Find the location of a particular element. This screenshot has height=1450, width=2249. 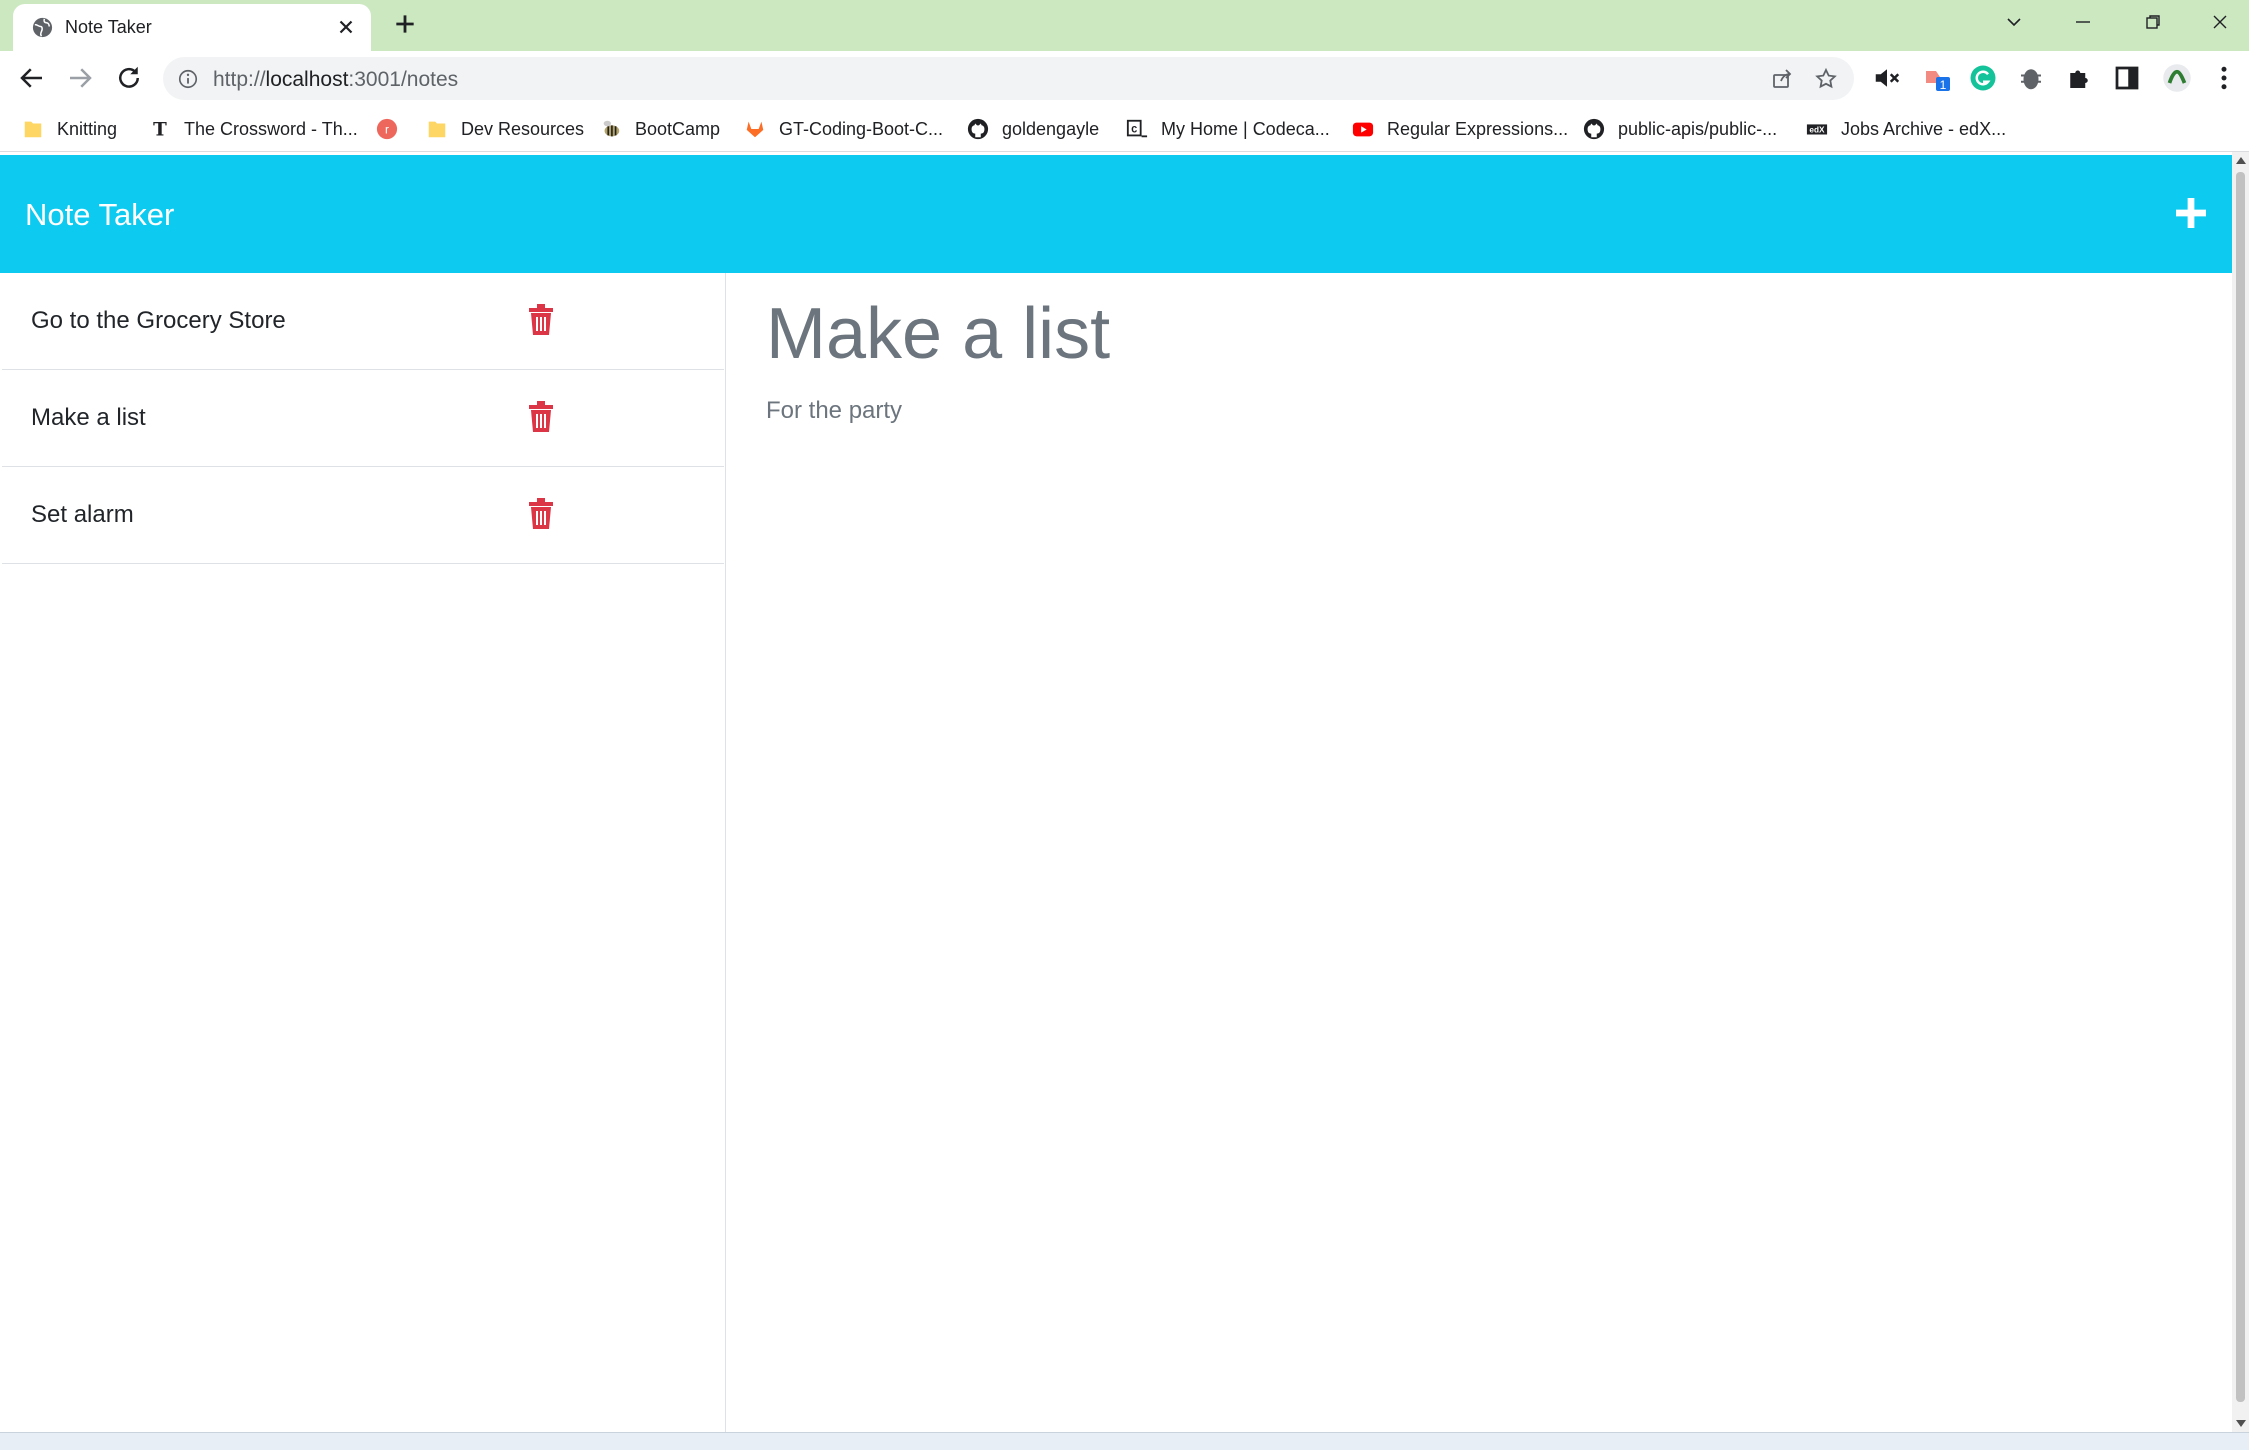

new-tab-icon is located at coordinates (405, 24).